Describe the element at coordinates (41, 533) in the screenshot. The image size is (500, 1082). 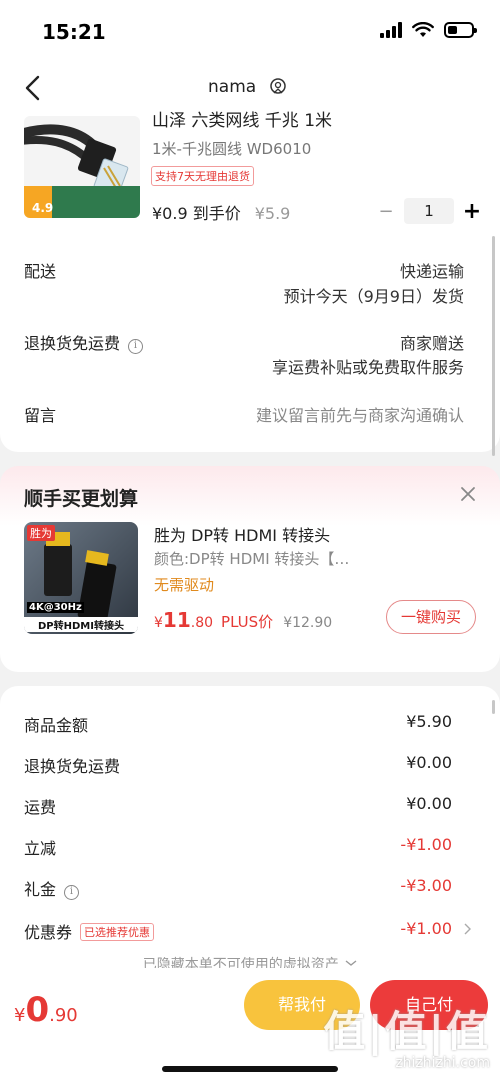
I see `recommend-img-brand: 胜为` at that location.